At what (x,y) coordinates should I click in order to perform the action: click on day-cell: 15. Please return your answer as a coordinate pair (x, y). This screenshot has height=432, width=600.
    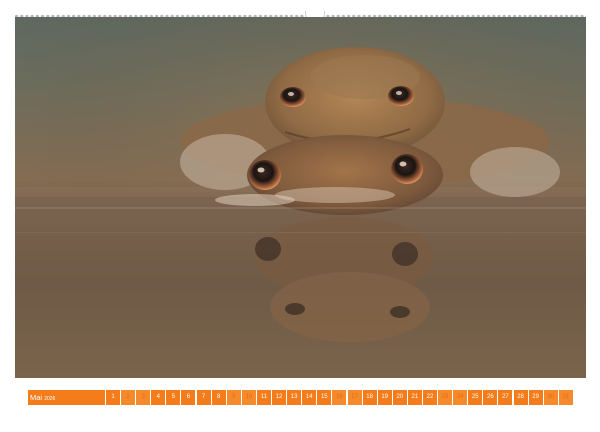
    Looking at the image, I should click on (324, 397).